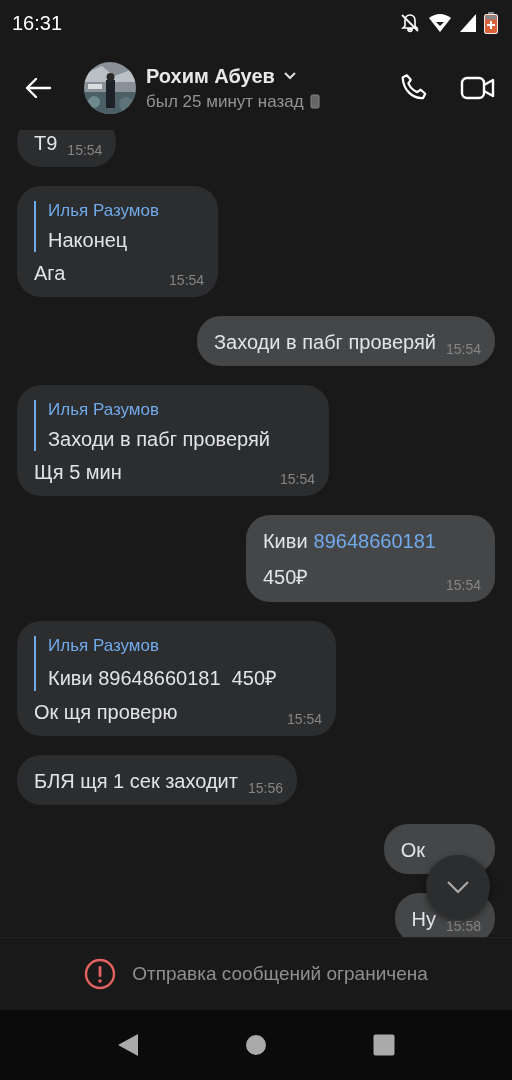 Image resolution: width=512 pixels, height=1080 pixels. What do you see at coordinates (162, 678) in the screenshot?
I see `reply-text: Киви 89648660181 450₽` at bounding box center [162, 678].